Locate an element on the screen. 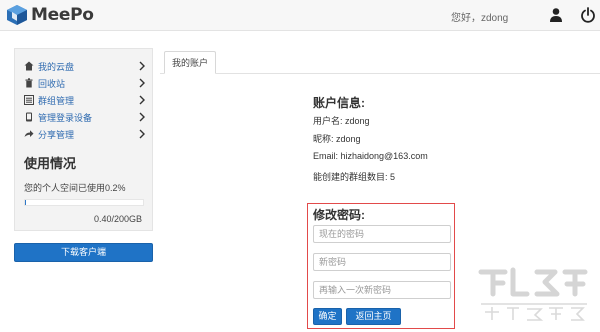 This screenshot has height=332, width=600. meepo-logo-icon is located at coordinates (17, 15).